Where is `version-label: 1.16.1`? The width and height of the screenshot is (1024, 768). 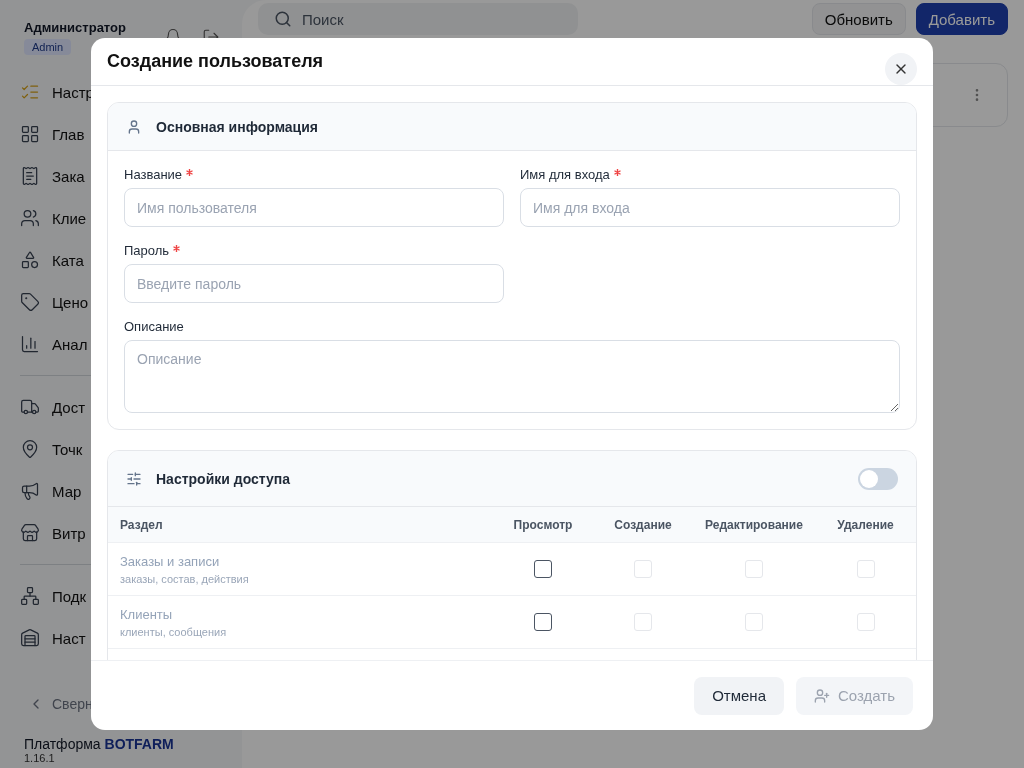 version-label: 1.16.1 is located at coordinates (40, 758).